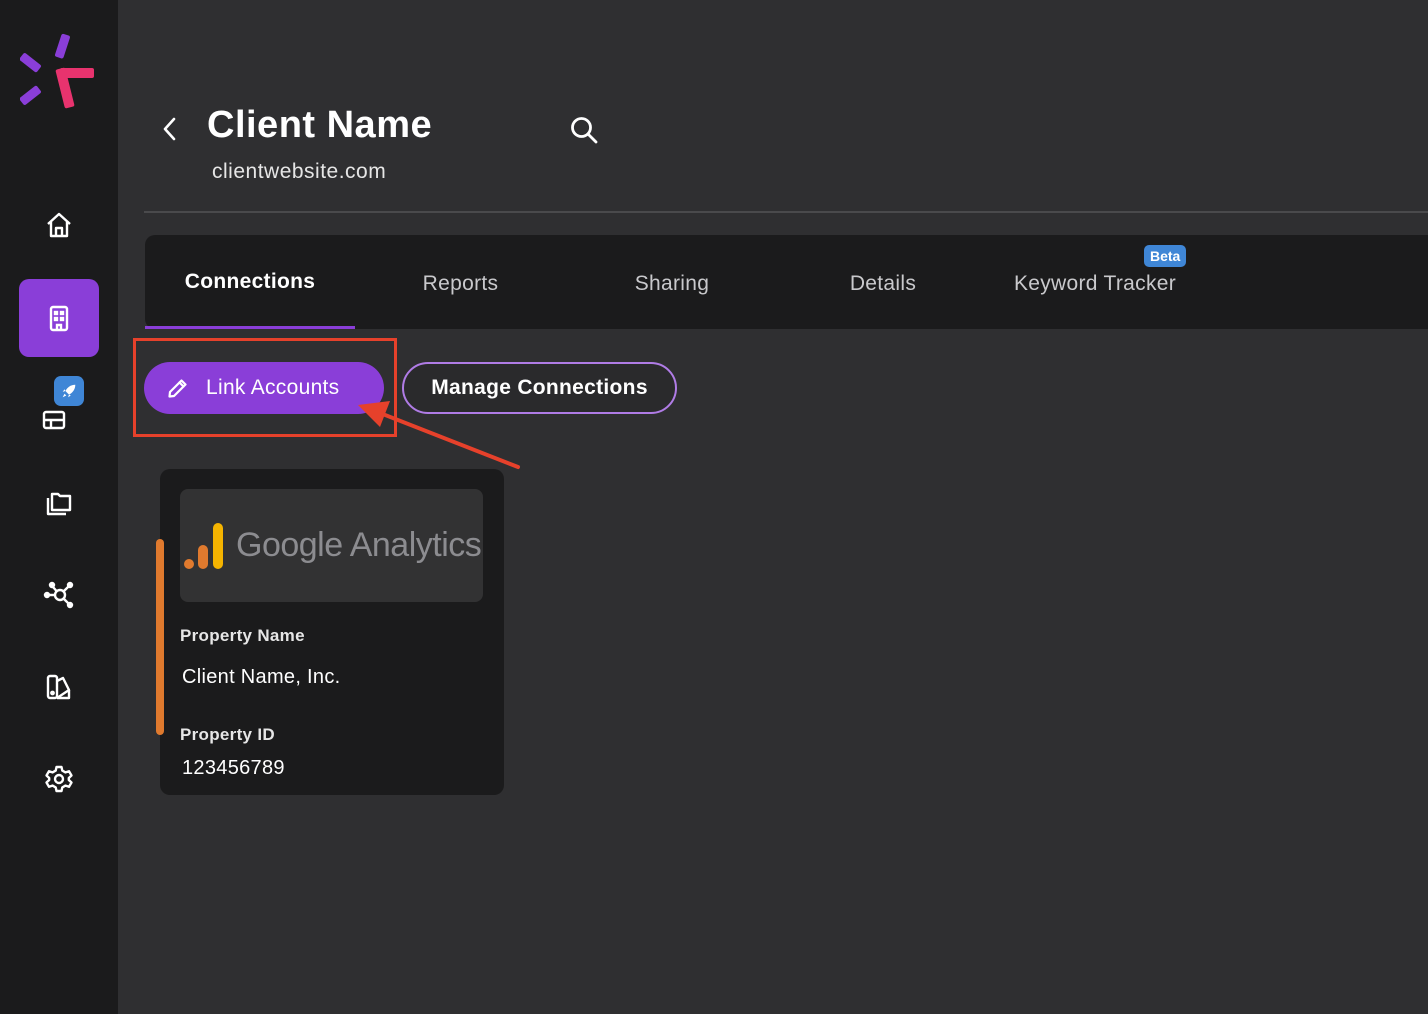  I want to click on pencil-icon, so click(177, 388).